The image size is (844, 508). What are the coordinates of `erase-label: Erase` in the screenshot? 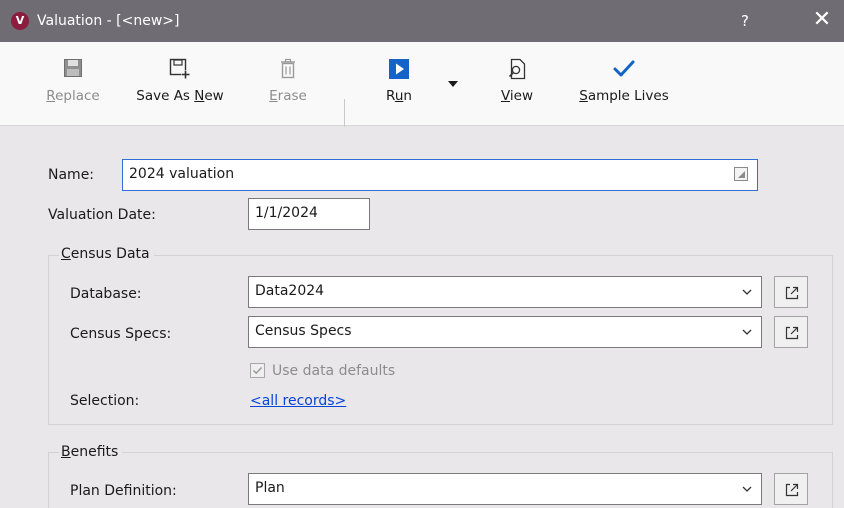 It's located at (288, 96).